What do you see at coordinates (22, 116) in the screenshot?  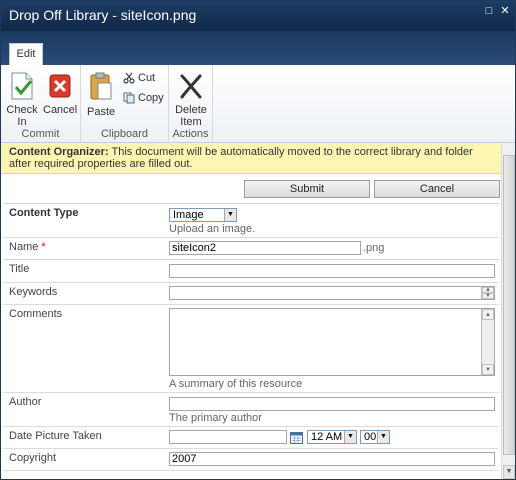 I see `check-in-label: Check In` at bounding box center [22, 116].